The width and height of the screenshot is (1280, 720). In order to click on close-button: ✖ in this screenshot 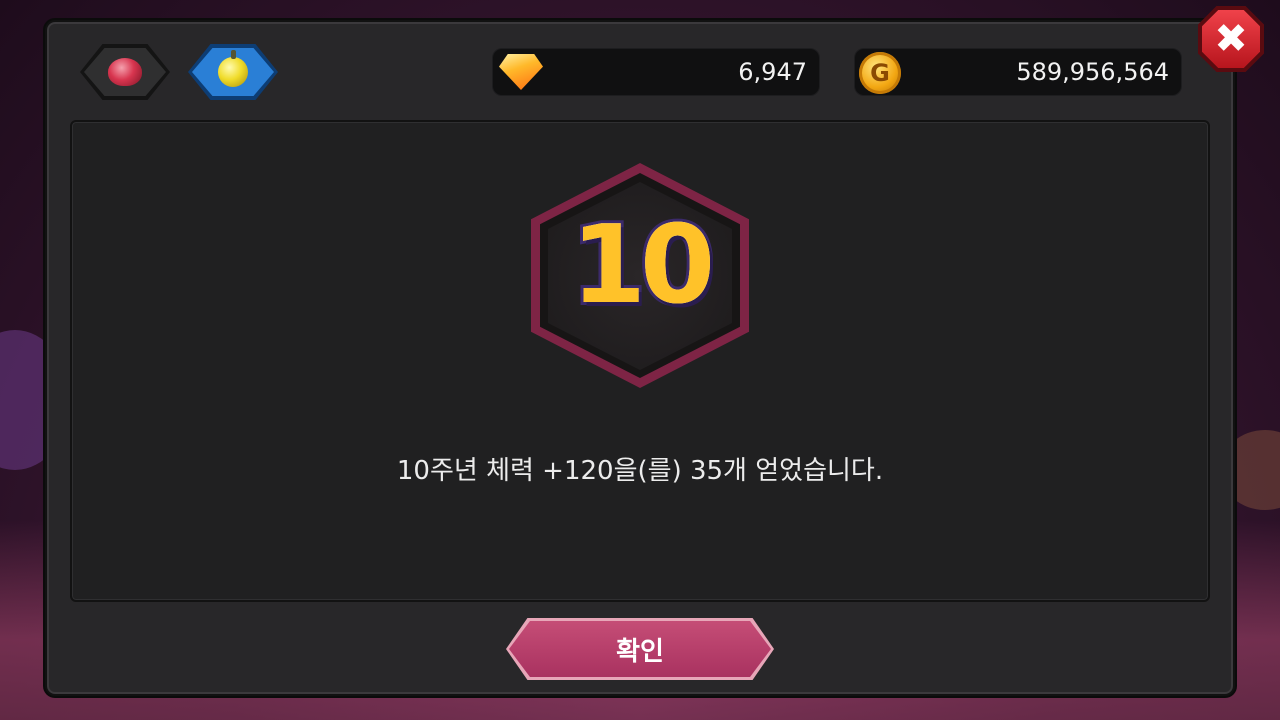, I will do `click(1231, 39)`.